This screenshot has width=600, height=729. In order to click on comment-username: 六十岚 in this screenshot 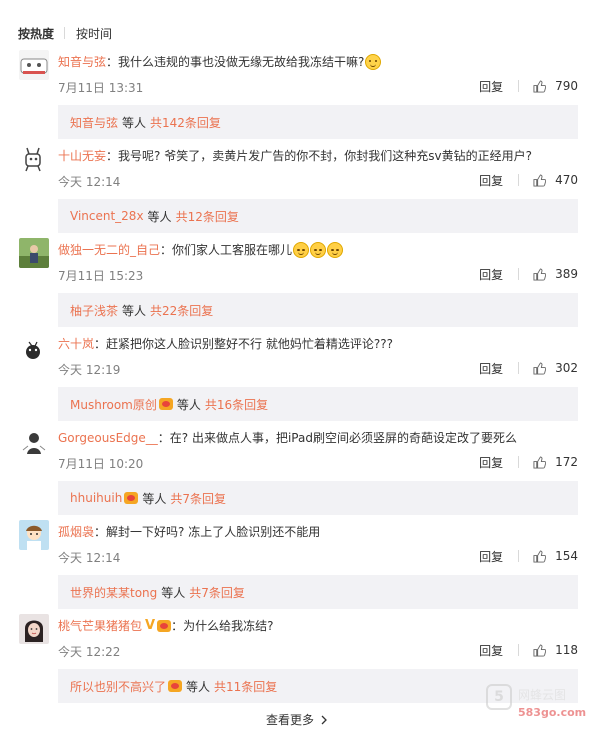, I will do `click(76, 344)`.